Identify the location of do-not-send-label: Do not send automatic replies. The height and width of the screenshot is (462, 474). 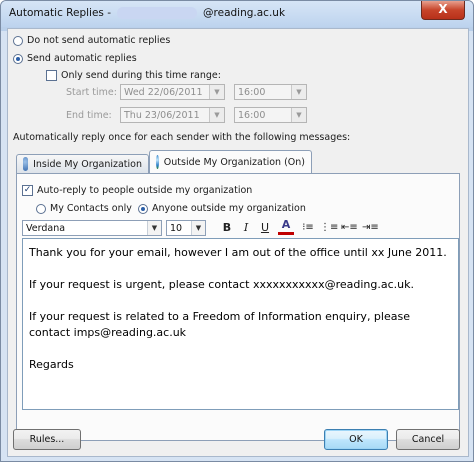
(99, 40).